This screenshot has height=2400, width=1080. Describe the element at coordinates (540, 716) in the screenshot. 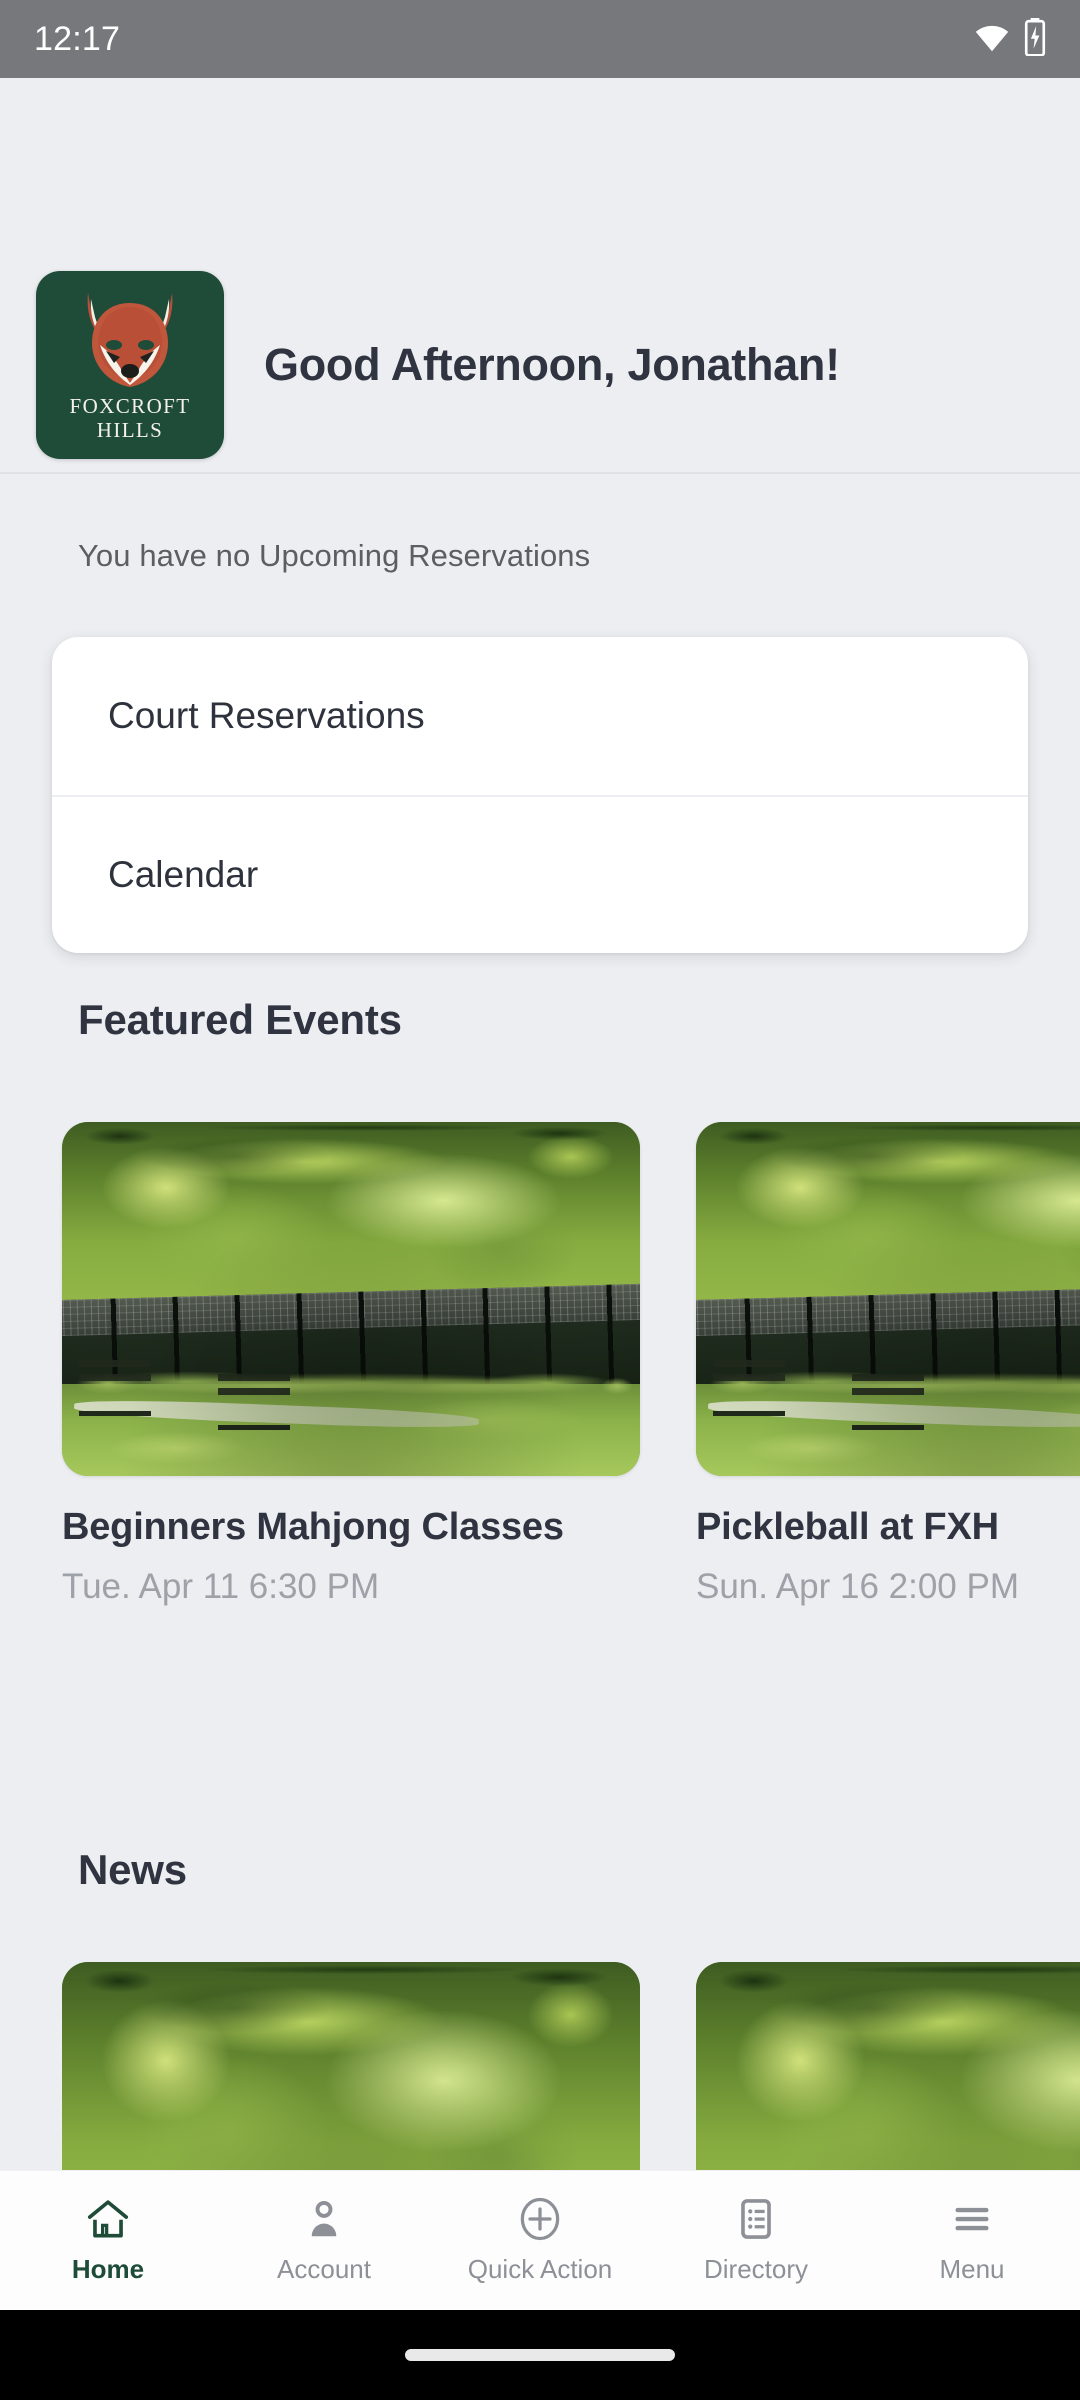

I see `quick-link-court-reservations: Court Reservations` at that location.